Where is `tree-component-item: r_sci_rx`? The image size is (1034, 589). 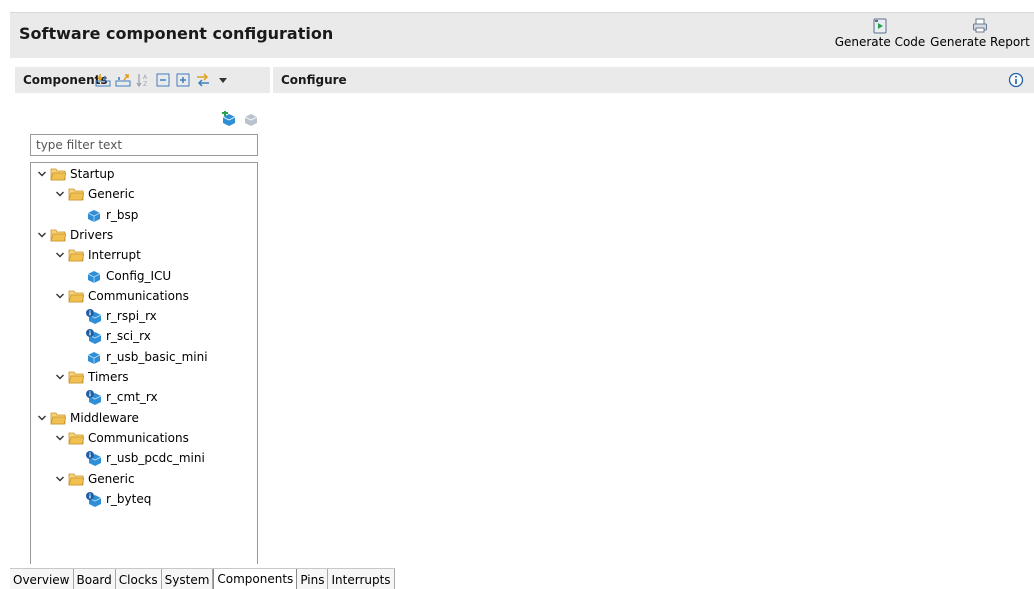
tree-component-item: r_sci_rx is located at coordinates (111, 336).